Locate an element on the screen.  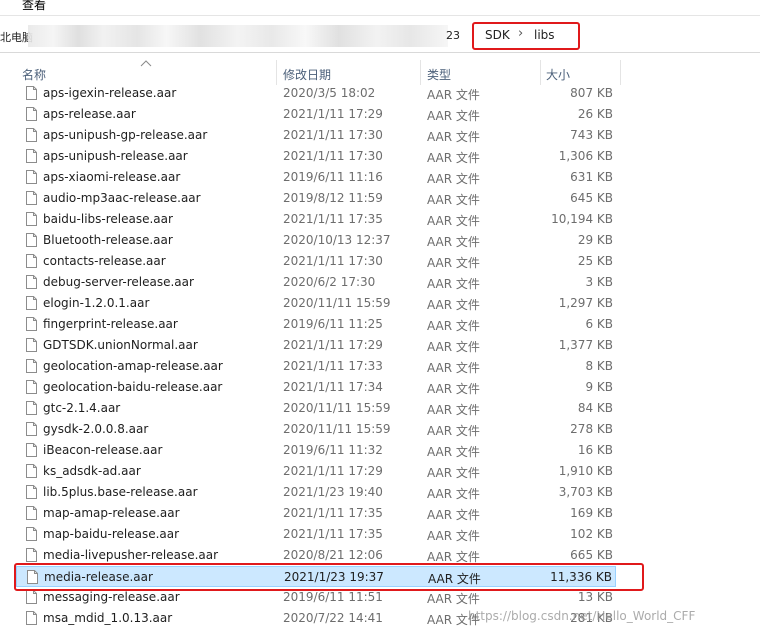
file-name: aps-release.aar is located at coordinates (89, 114).